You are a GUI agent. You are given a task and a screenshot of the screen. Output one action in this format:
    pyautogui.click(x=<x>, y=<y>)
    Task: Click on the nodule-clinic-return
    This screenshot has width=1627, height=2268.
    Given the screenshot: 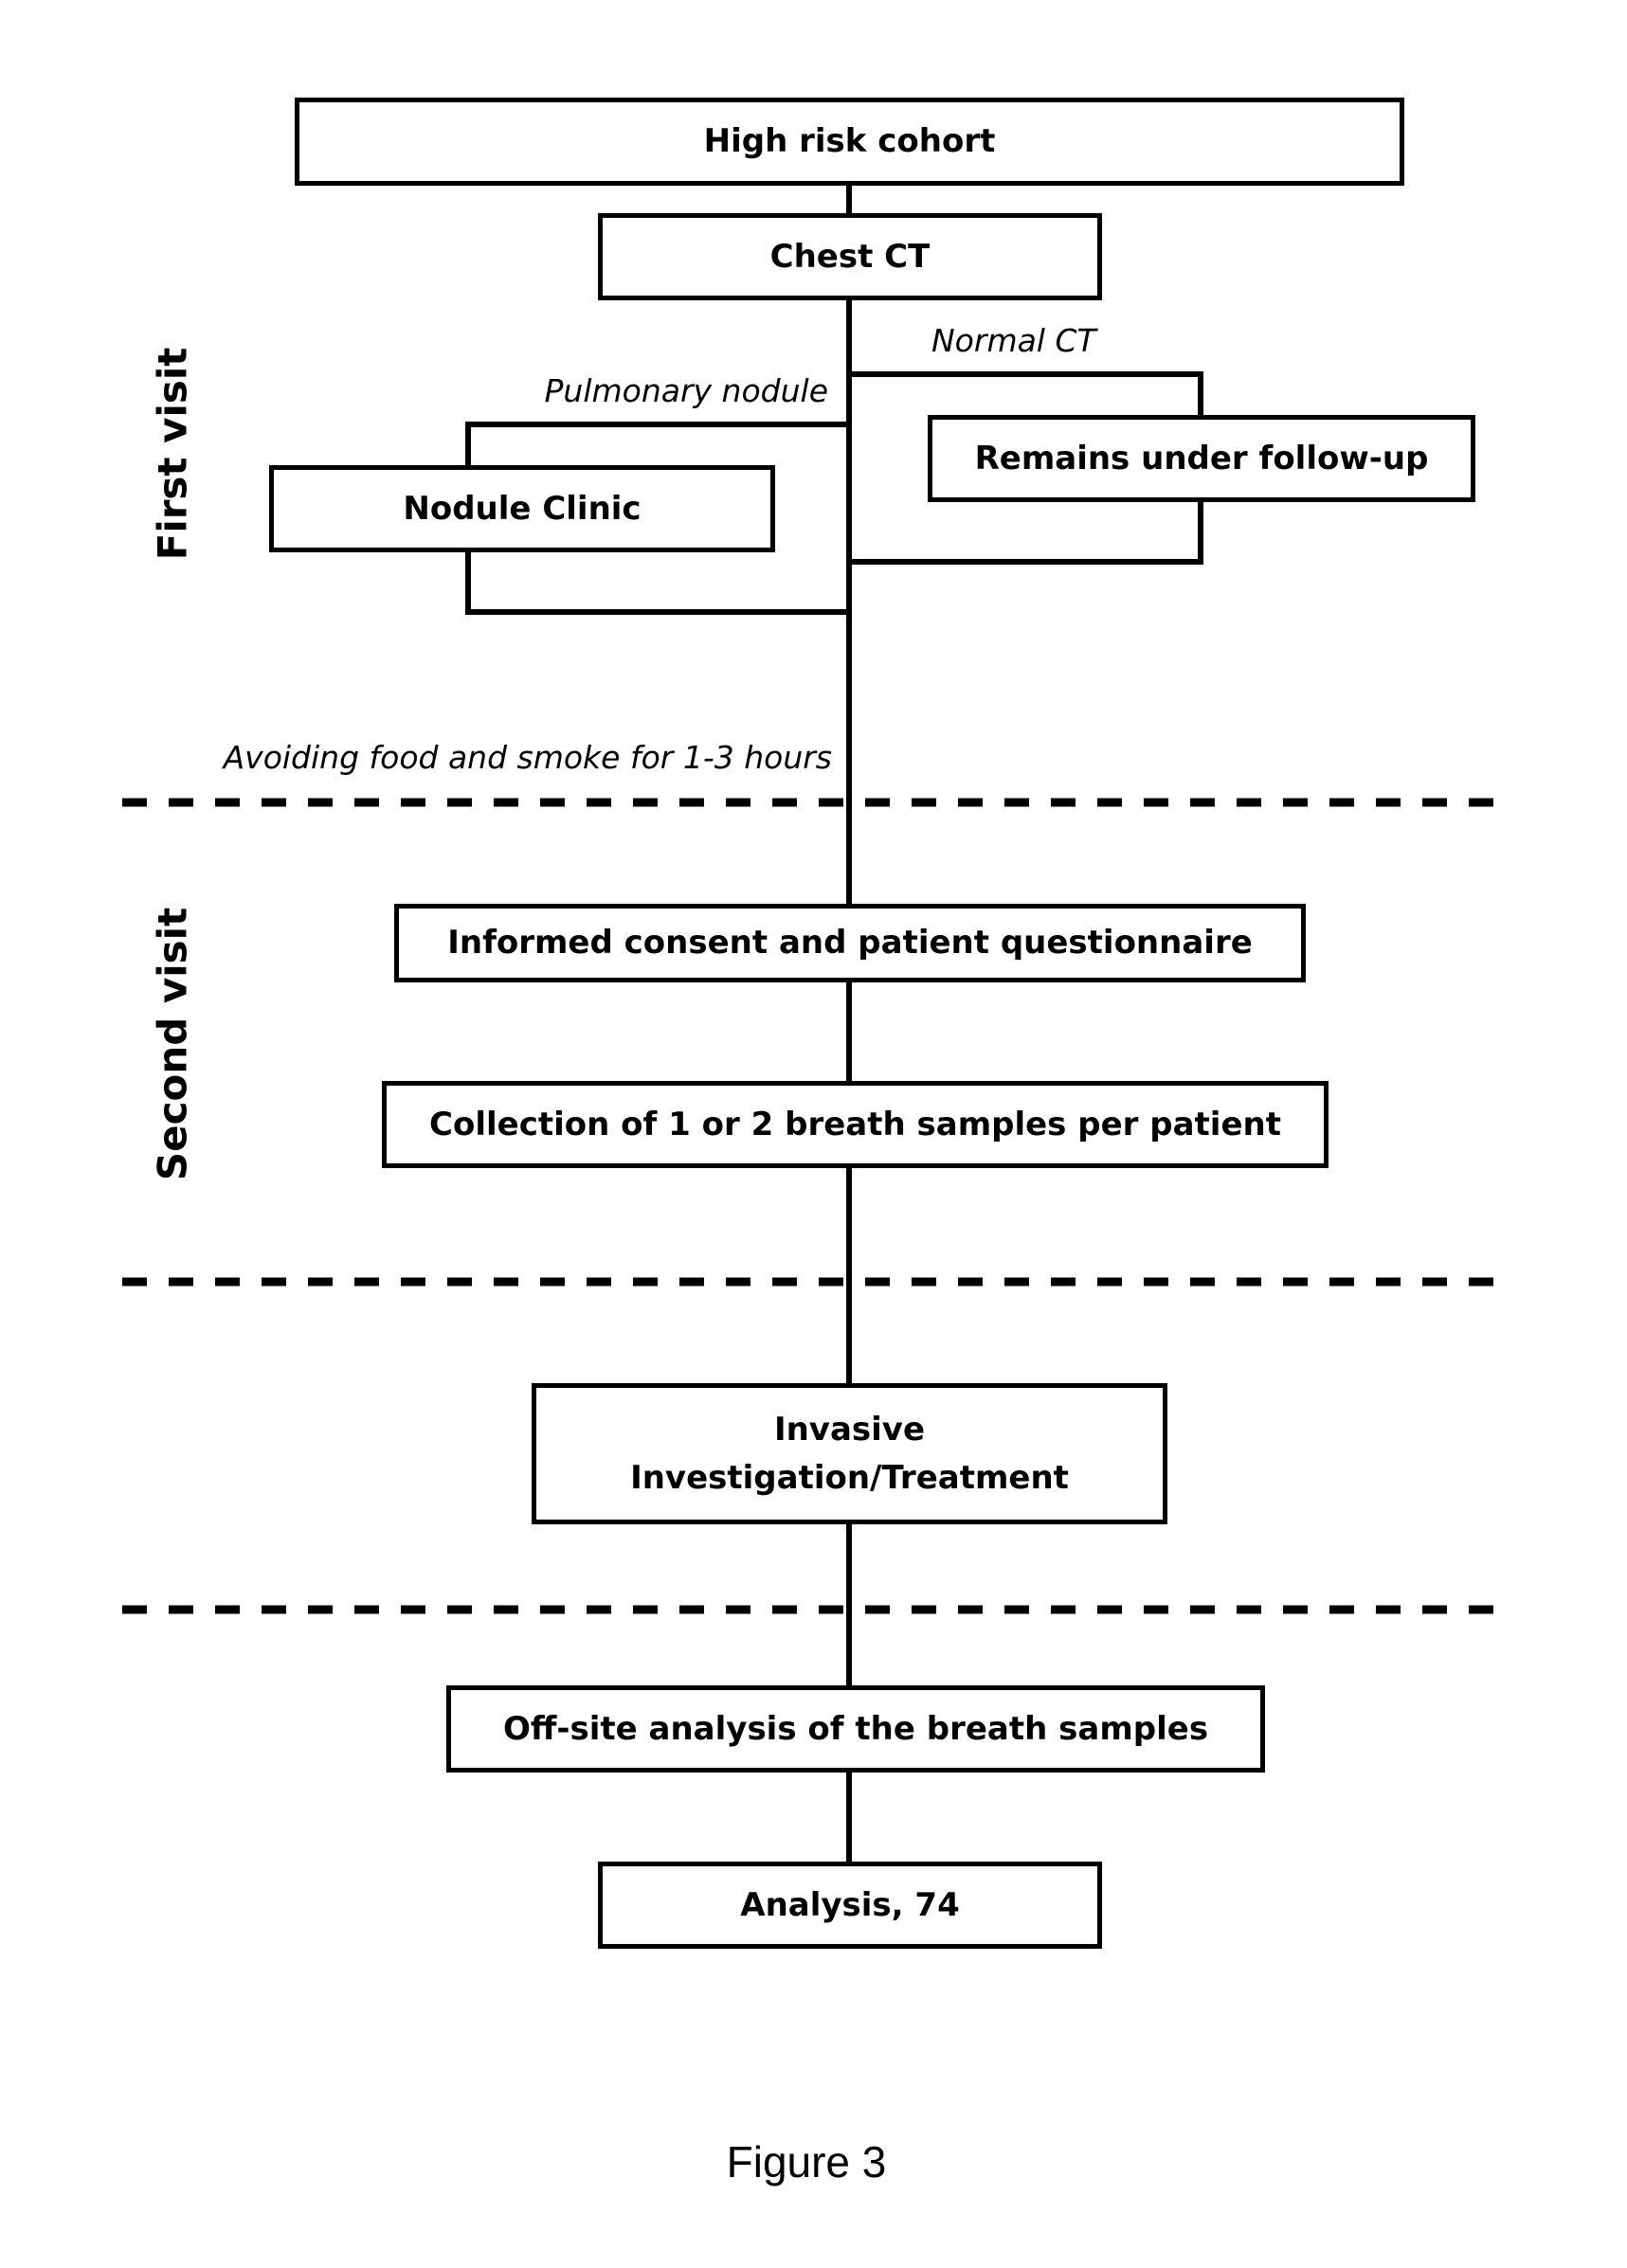 What is the action you would take?
    pyautogui.click(x=657, y=583)
    